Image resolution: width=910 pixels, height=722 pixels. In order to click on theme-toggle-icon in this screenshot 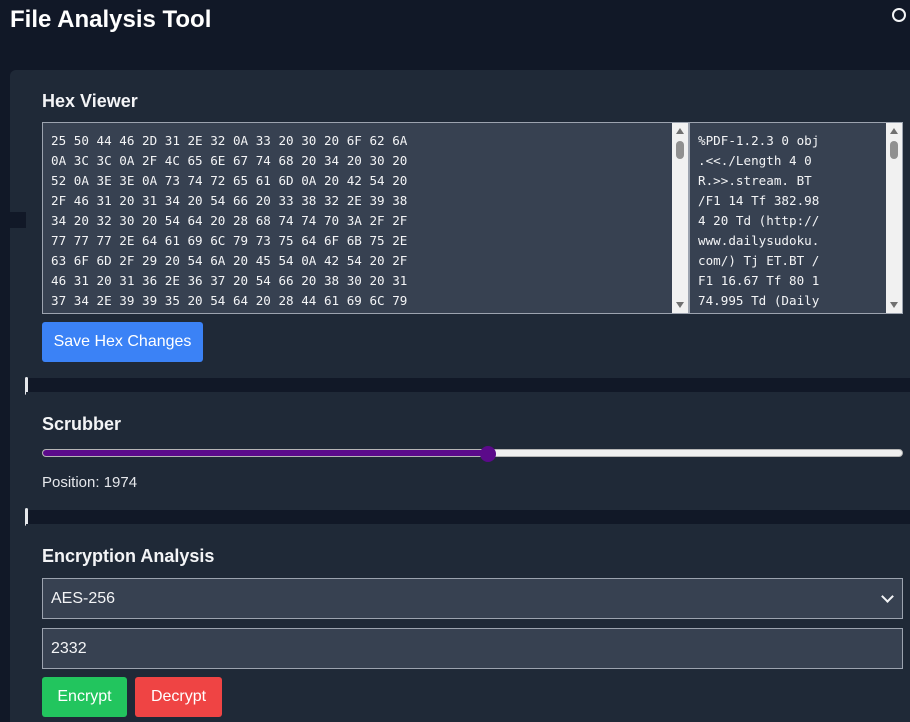, I will do `click(899, 15)`.